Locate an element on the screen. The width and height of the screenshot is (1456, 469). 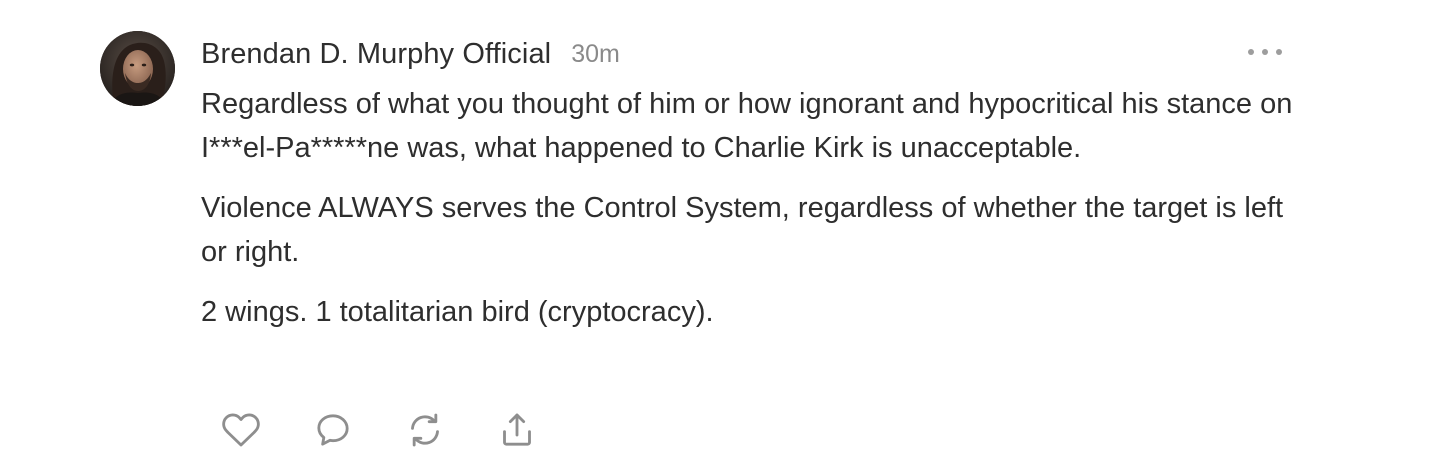
avatar is located at coordinates (137, 68).